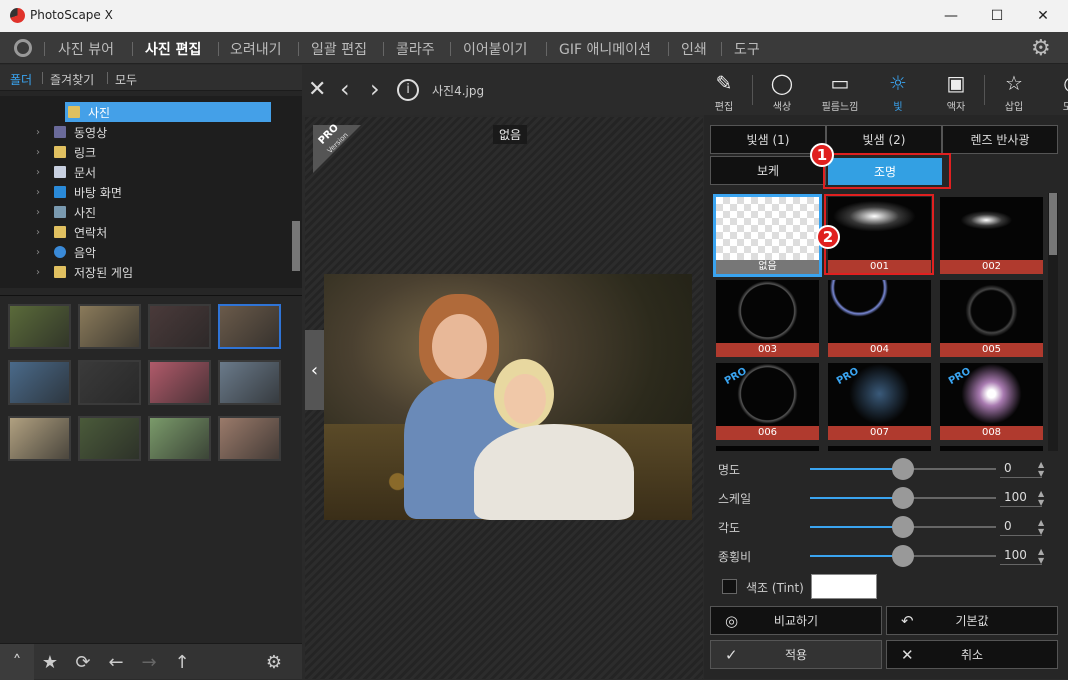  I want to click on tab-light-leak-1: 빛샘 (1), so click(768, 139).